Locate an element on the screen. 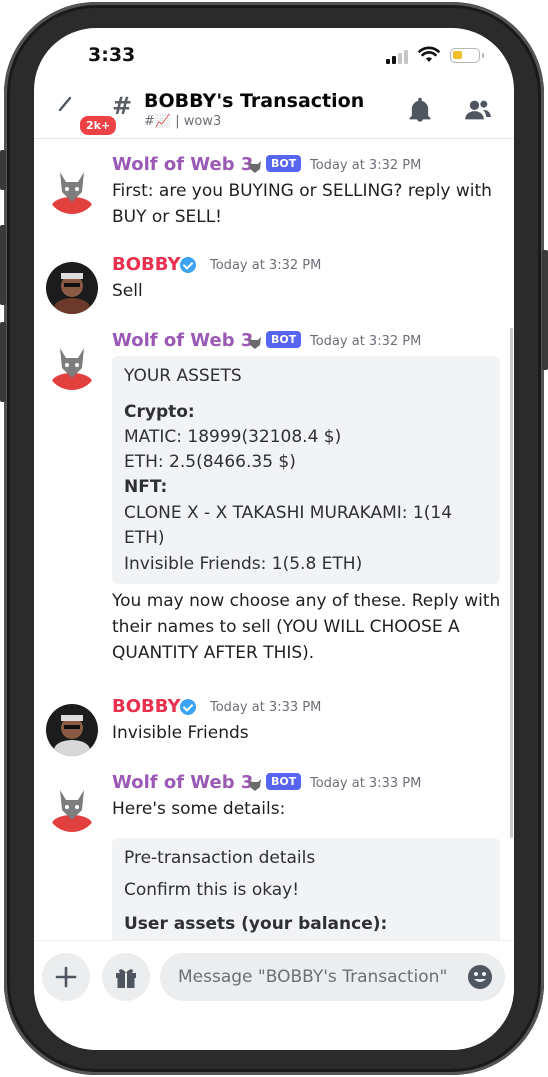 The height and width of the screenshot is (1077, 548). add-attachment-button is located at coordinates (66, 977).